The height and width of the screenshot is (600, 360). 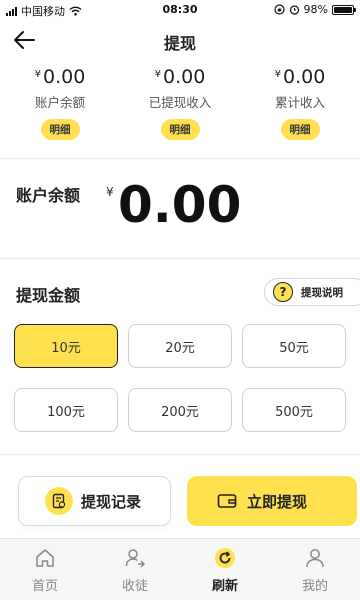 I want to click on amount-option-50: 50元, so click(x=294, y=346).